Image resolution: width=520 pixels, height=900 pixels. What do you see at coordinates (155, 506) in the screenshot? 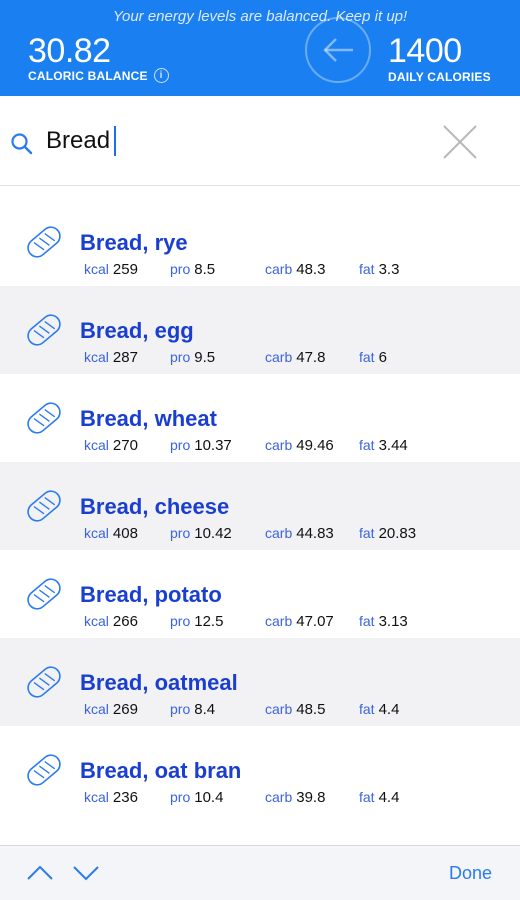
I see `food-name: Bread, cheese` at bounding box center [155, 506].